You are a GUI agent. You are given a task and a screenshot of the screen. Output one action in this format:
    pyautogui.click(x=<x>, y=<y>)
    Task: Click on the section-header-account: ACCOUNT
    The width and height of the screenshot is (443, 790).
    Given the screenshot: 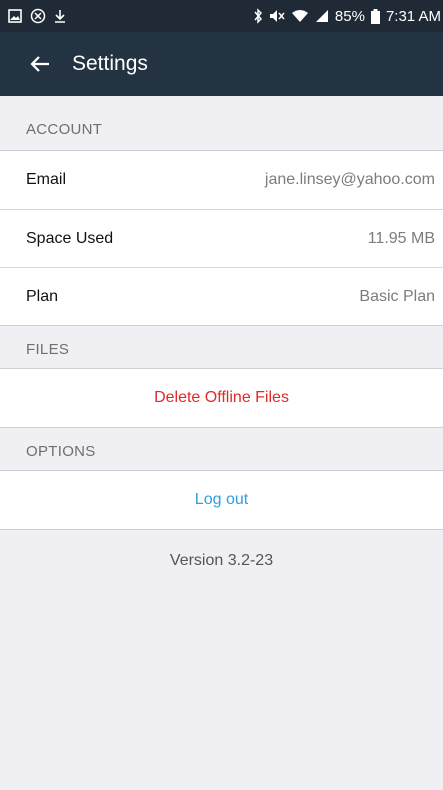 What is the action you would take?
    pyautogui.click(x=64, y=129)
    